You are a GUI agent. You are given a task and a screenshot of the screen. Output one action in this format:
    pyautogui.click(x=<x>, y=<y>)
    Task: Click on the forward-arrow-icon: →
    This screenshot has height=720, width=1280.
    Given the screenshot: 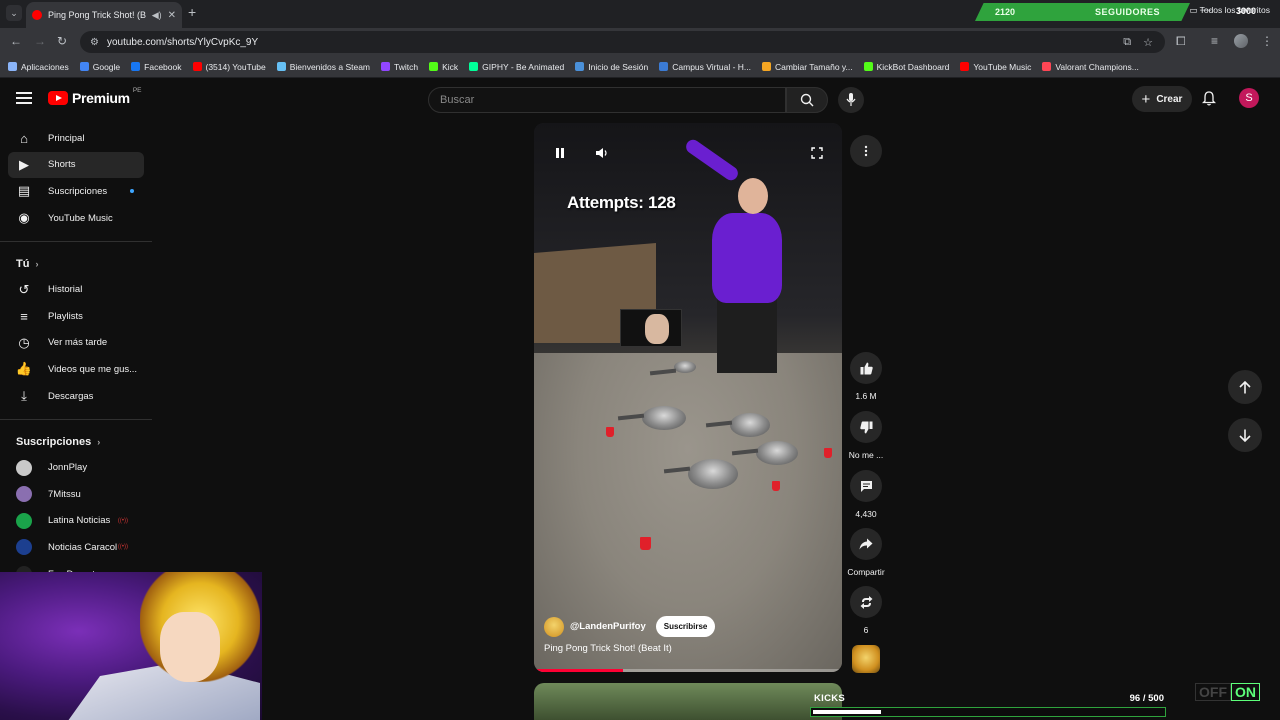 What is the action you would take?
    pyautogui.click(x=40, y=41)
    